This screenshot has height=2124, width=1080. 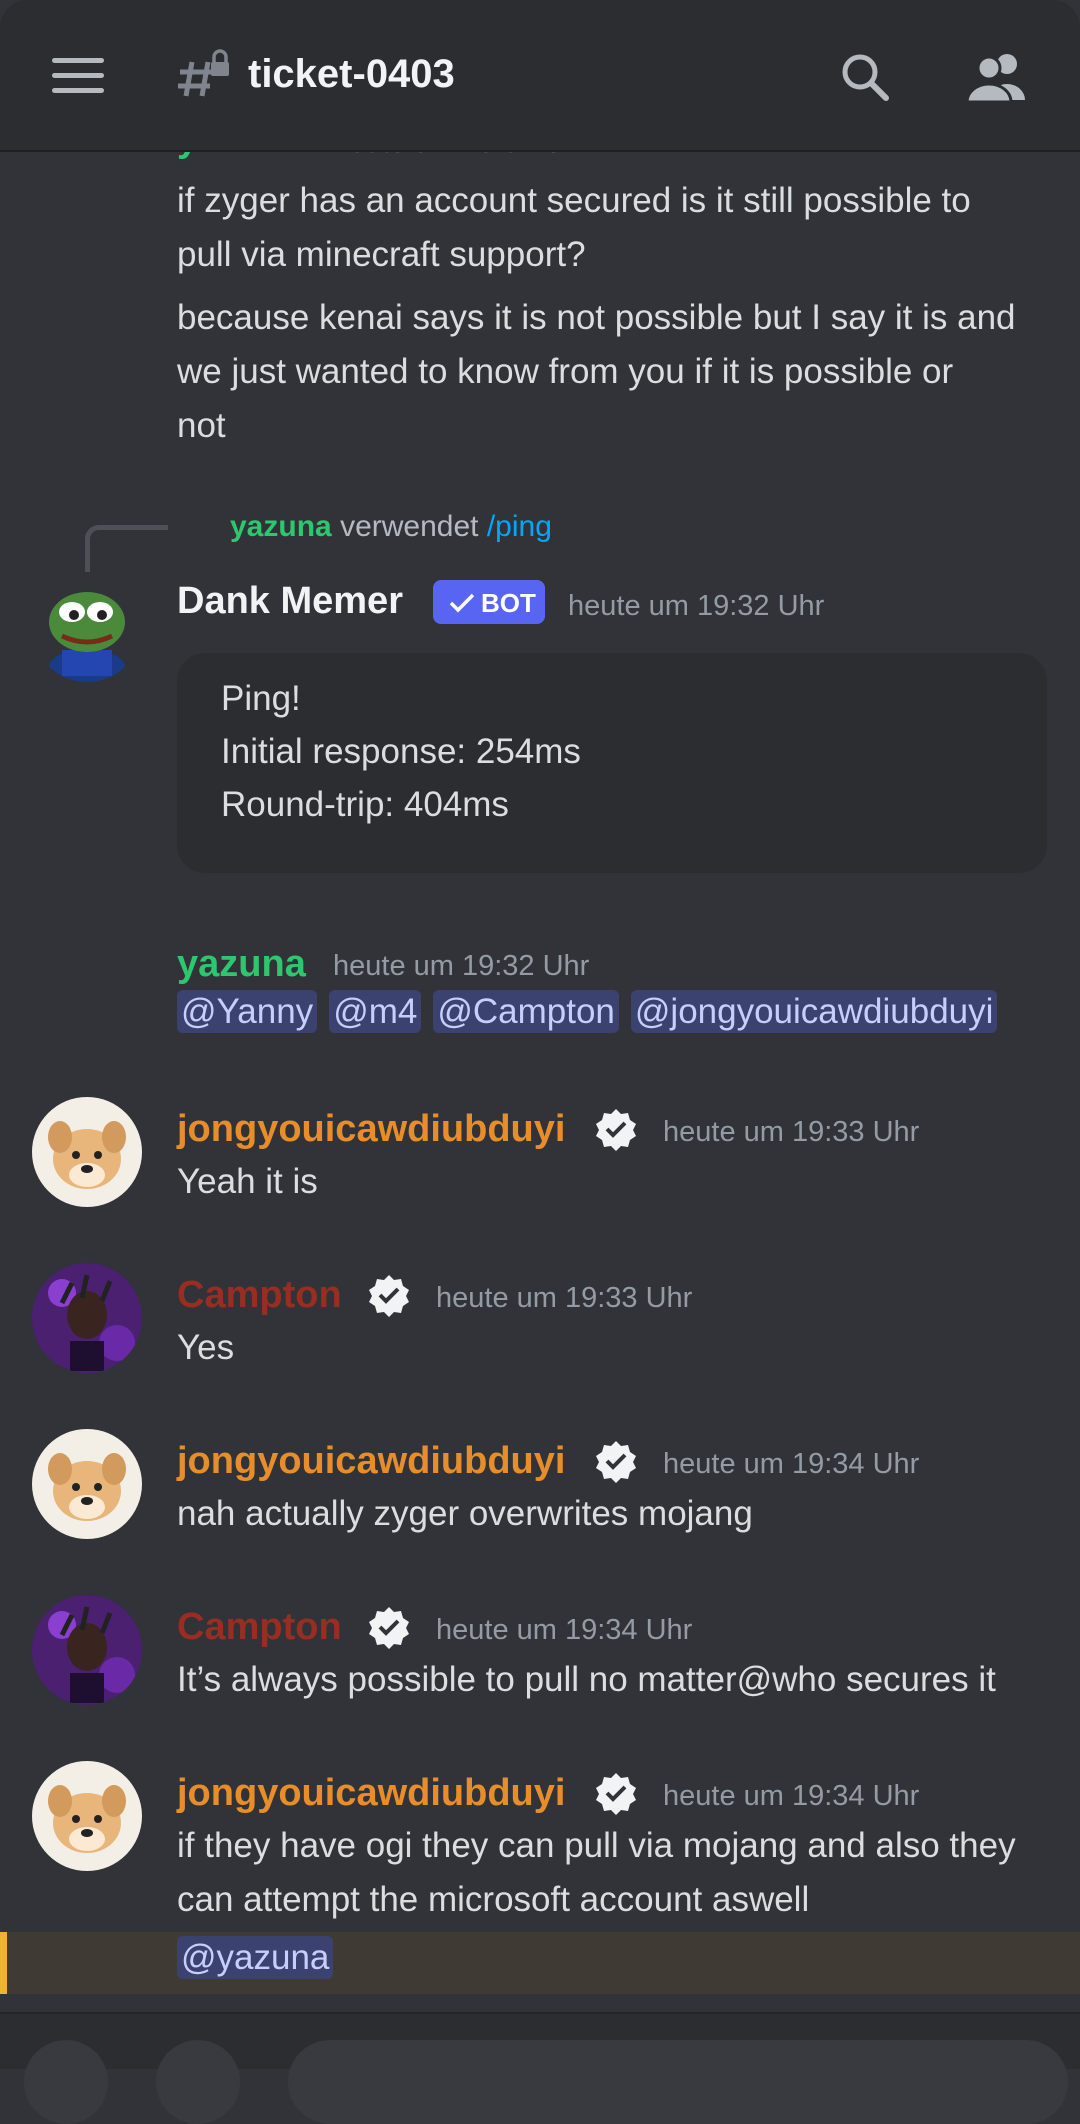 I want to click on user-mention: @yazuna, so click(x=255, y=1957).